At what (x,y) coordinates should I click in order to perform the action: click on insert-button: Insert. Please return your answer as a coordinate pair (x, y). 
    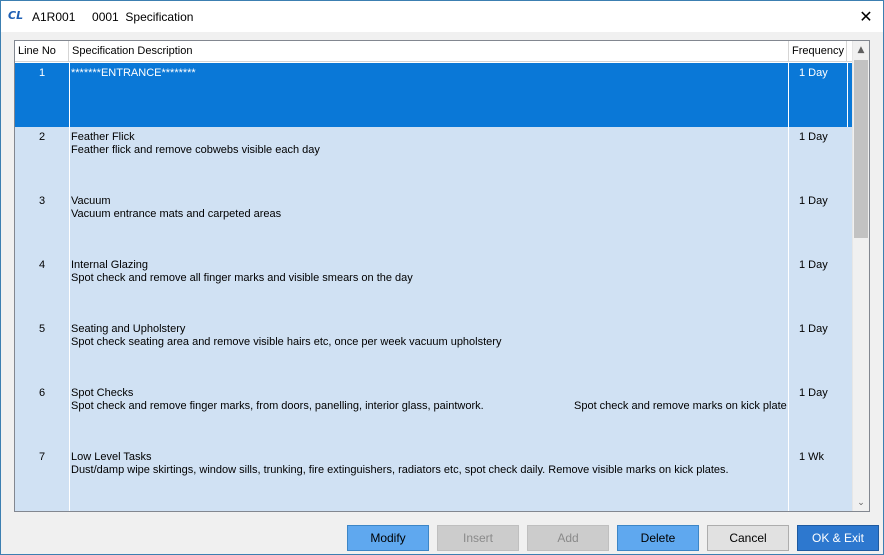
    Looking at the image, I should click on (478, 538).